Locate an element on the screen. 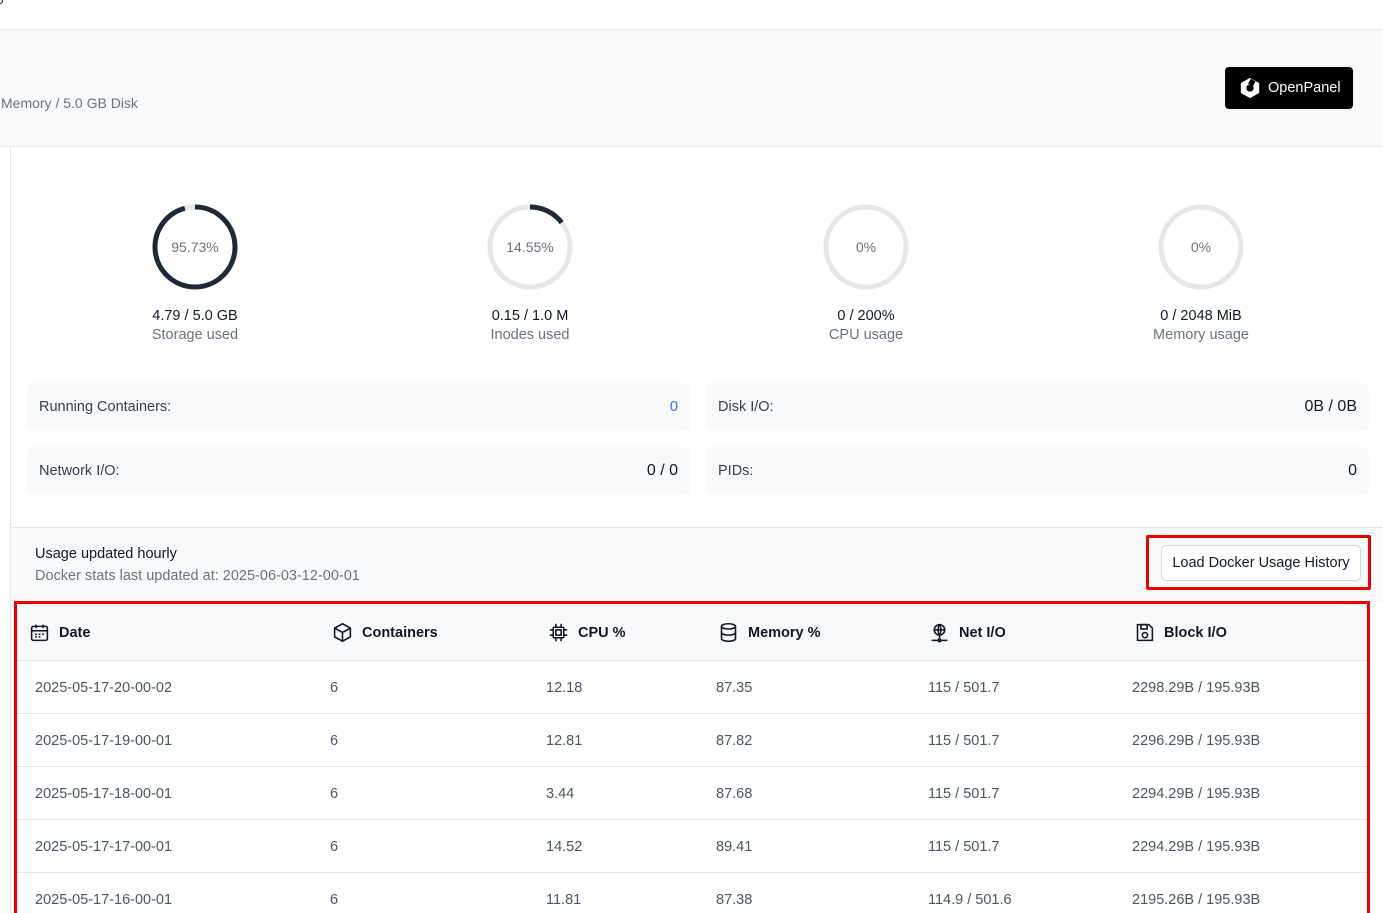 This screenshot has height=913, width=1383. memory-ring: 0% is located at coordinates (1201, 247).